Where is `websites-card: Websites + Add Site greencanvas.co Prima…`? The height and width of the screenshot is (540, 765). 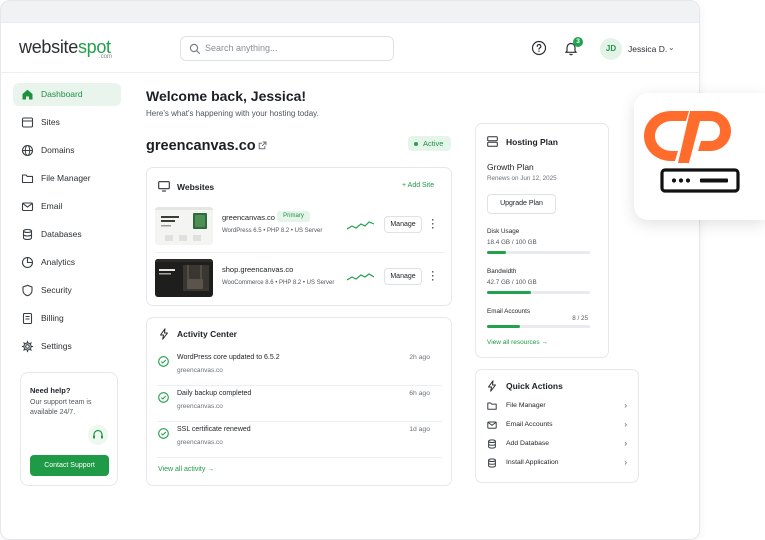 websites-card: Websites + Add Site greencanvas.co Prima… is located at coordinates (299, 236).